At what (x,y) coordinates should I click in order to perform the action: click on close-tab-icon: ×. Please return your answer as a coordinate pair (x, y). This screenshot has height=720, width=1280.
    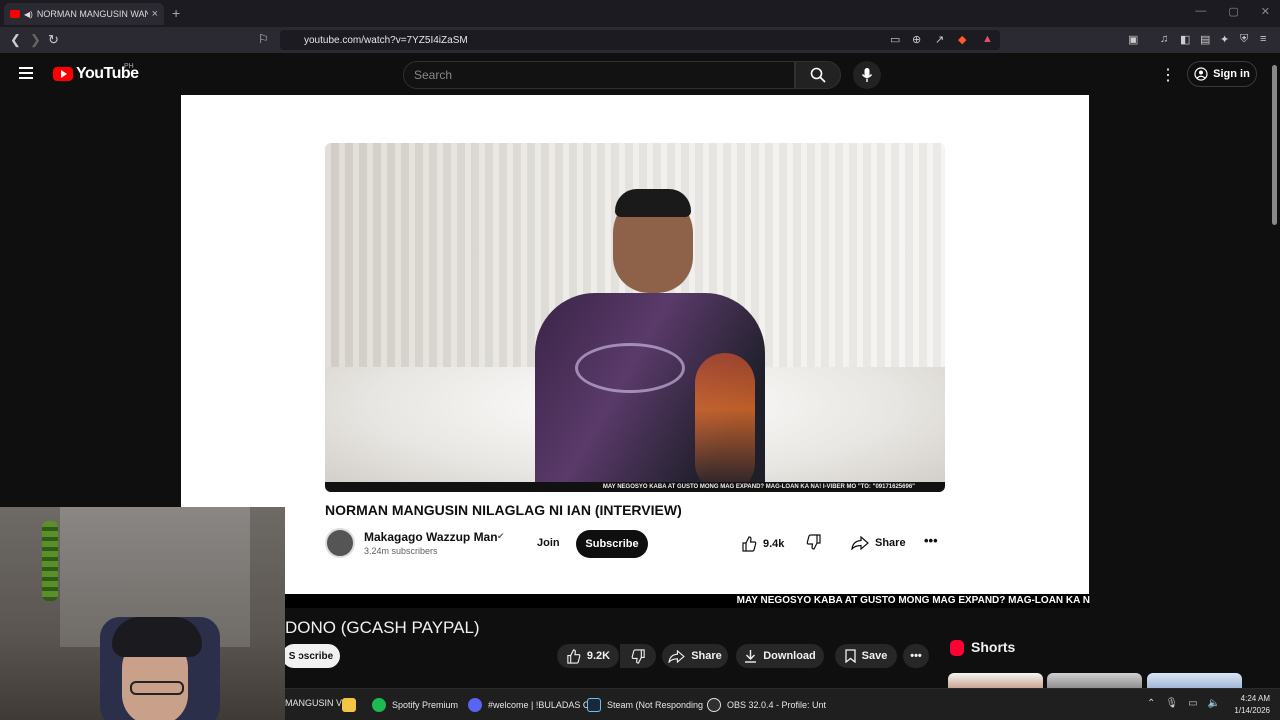
    Looking at the image, I should click on (155, 14).